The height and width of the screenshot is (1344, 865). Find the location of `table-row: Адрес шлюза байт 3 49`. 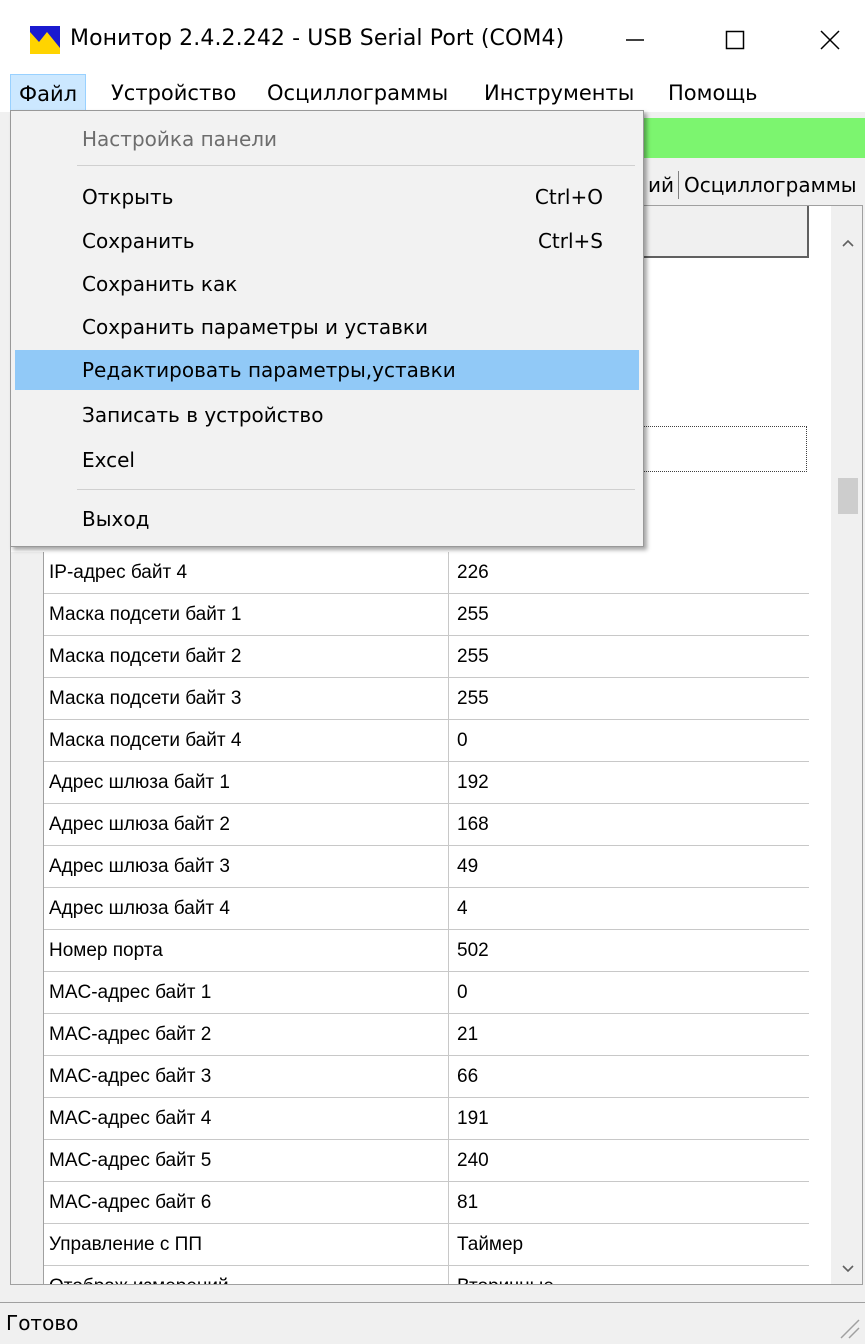

table-row: Адрес шлюза байт 3 49 is located at coordinates (410, 867).